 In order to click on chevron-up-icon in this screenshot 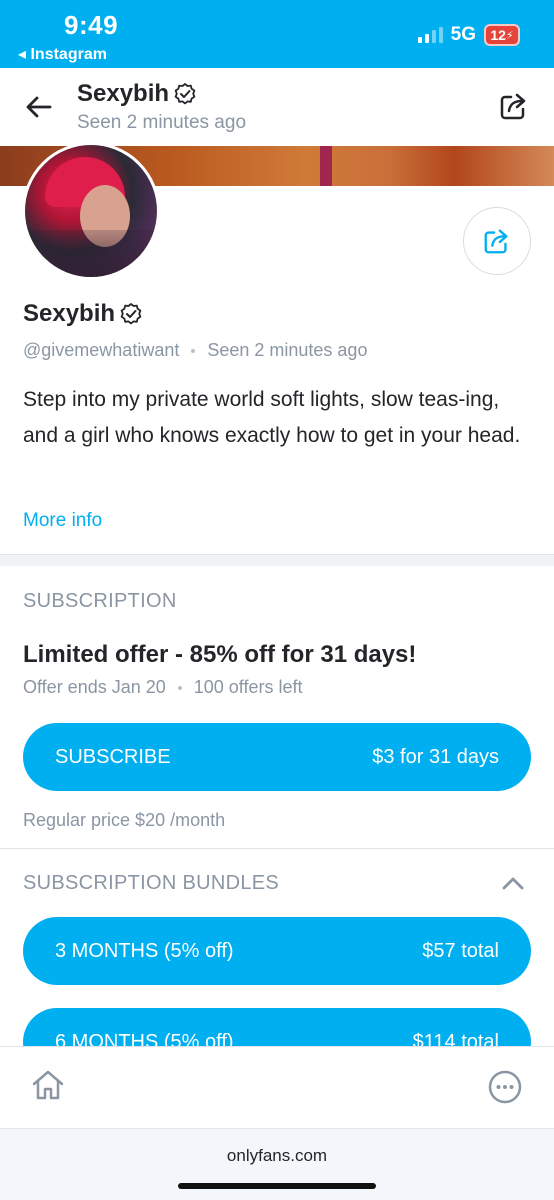, I will do `click(513, 883)`.